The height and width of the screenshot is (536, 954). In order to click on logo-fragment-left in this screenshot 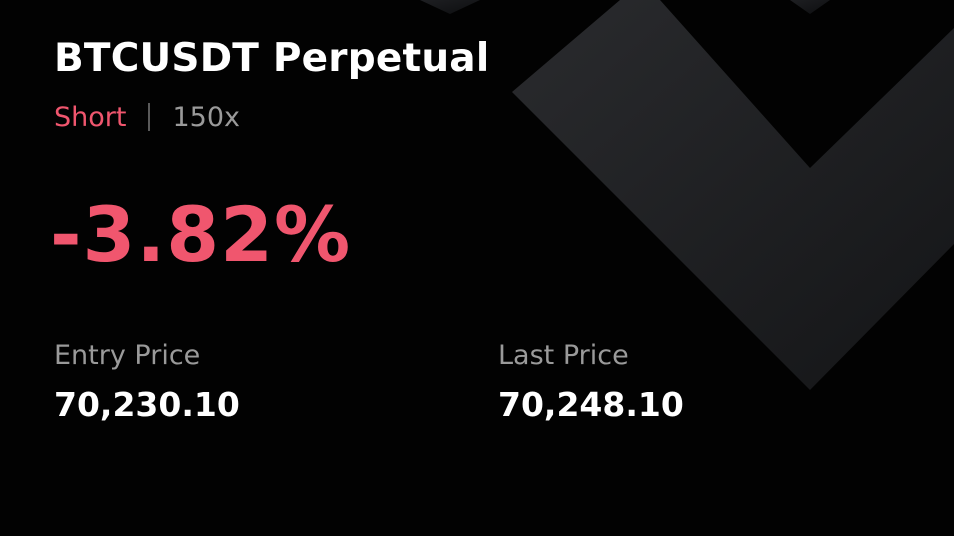, I will do `click(450, 7)`.